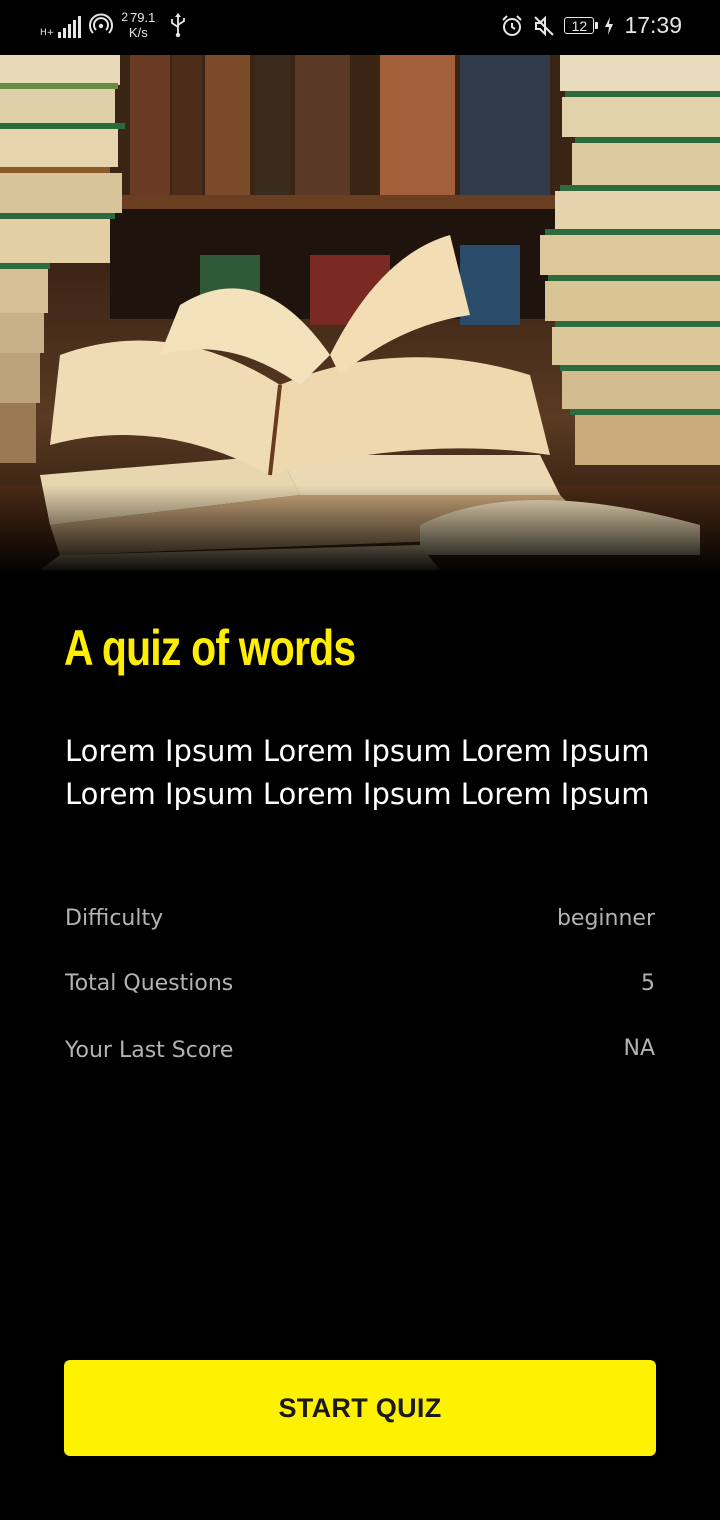  What do you see at coordinates (210, 648) in the screenshot?
I see `quiz-title: A quiz of words` at bounding box center [210, 648].